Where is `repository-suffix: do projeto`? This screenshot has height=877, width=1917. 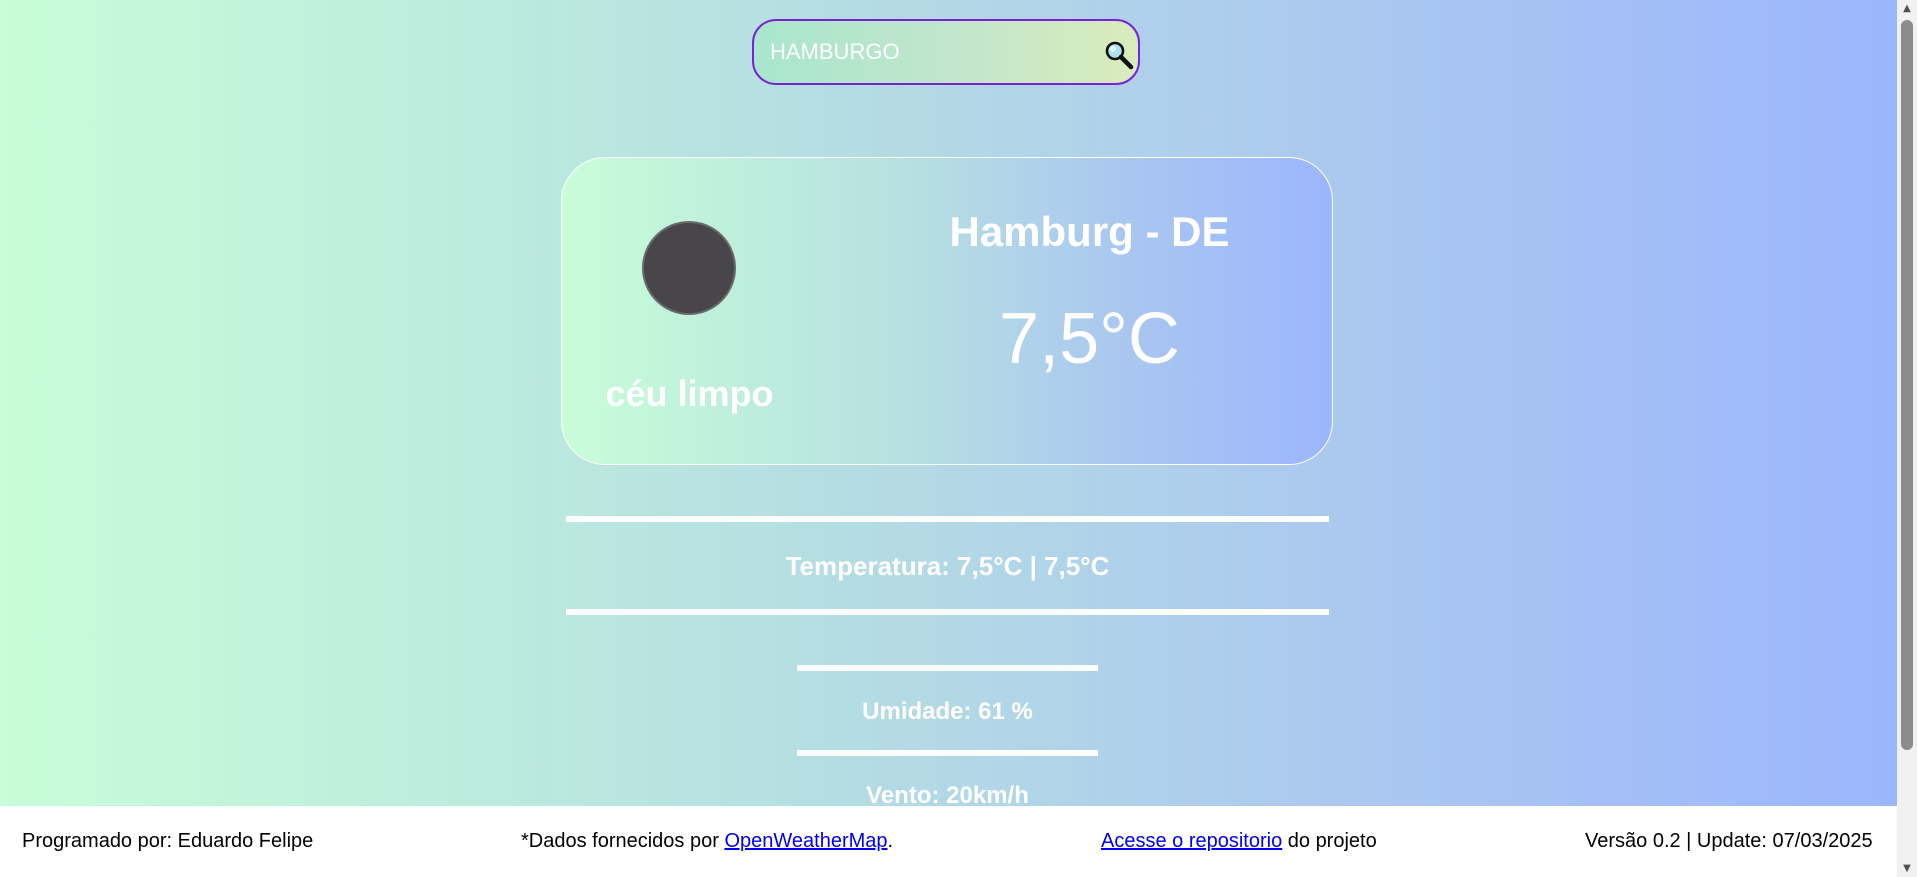 repository-suffix: do projeto is located at coordinates (1329, 841).